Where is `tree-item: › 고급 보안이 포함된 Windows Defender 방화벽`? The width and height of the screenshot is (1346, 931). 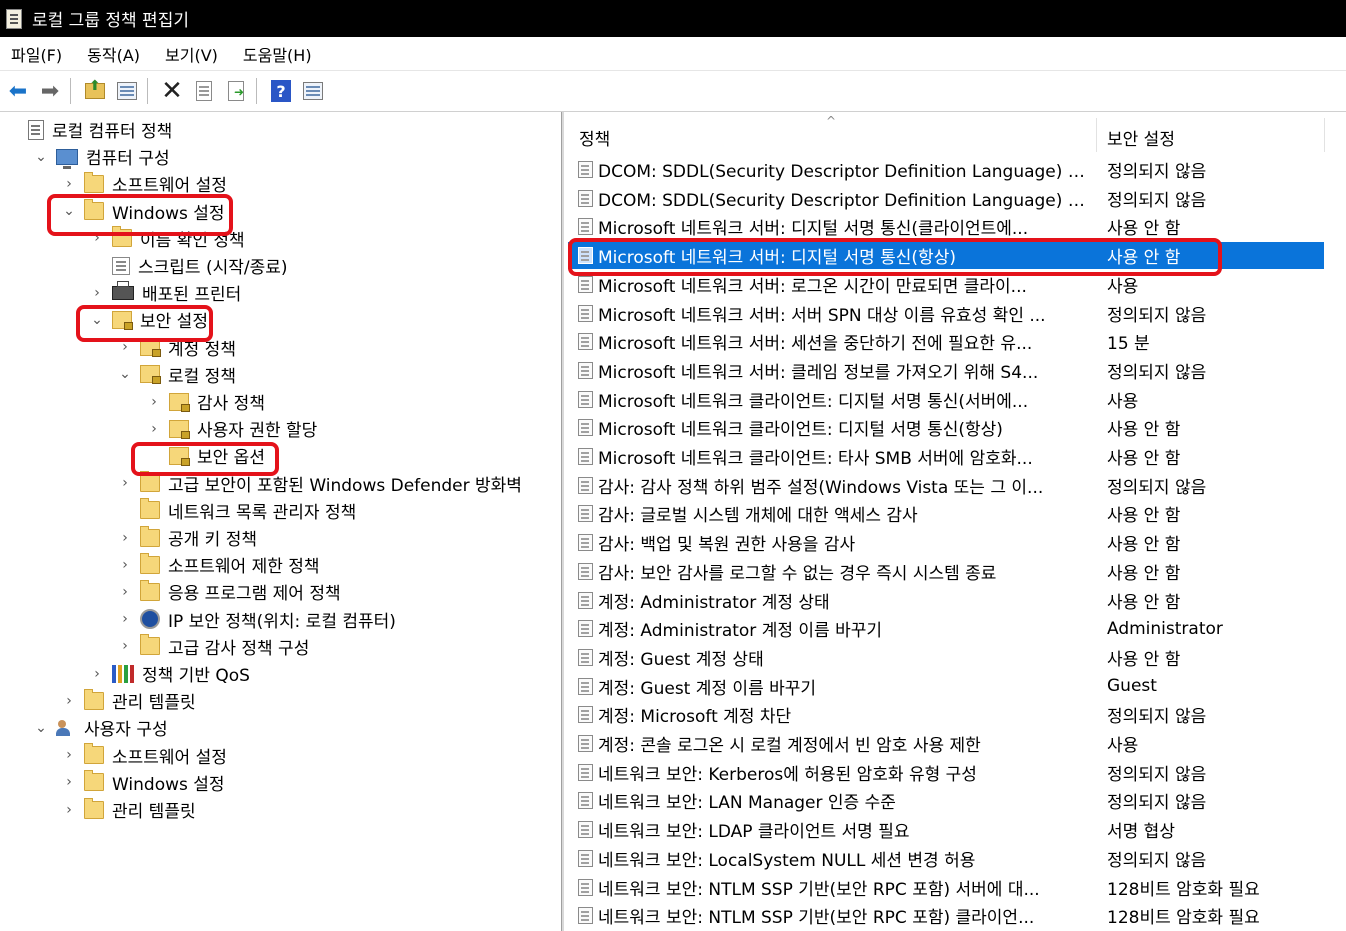 tree-item: › 고급 보안이 포함된 Windows Defender 방화벽 is located at coordinates (322, 483).